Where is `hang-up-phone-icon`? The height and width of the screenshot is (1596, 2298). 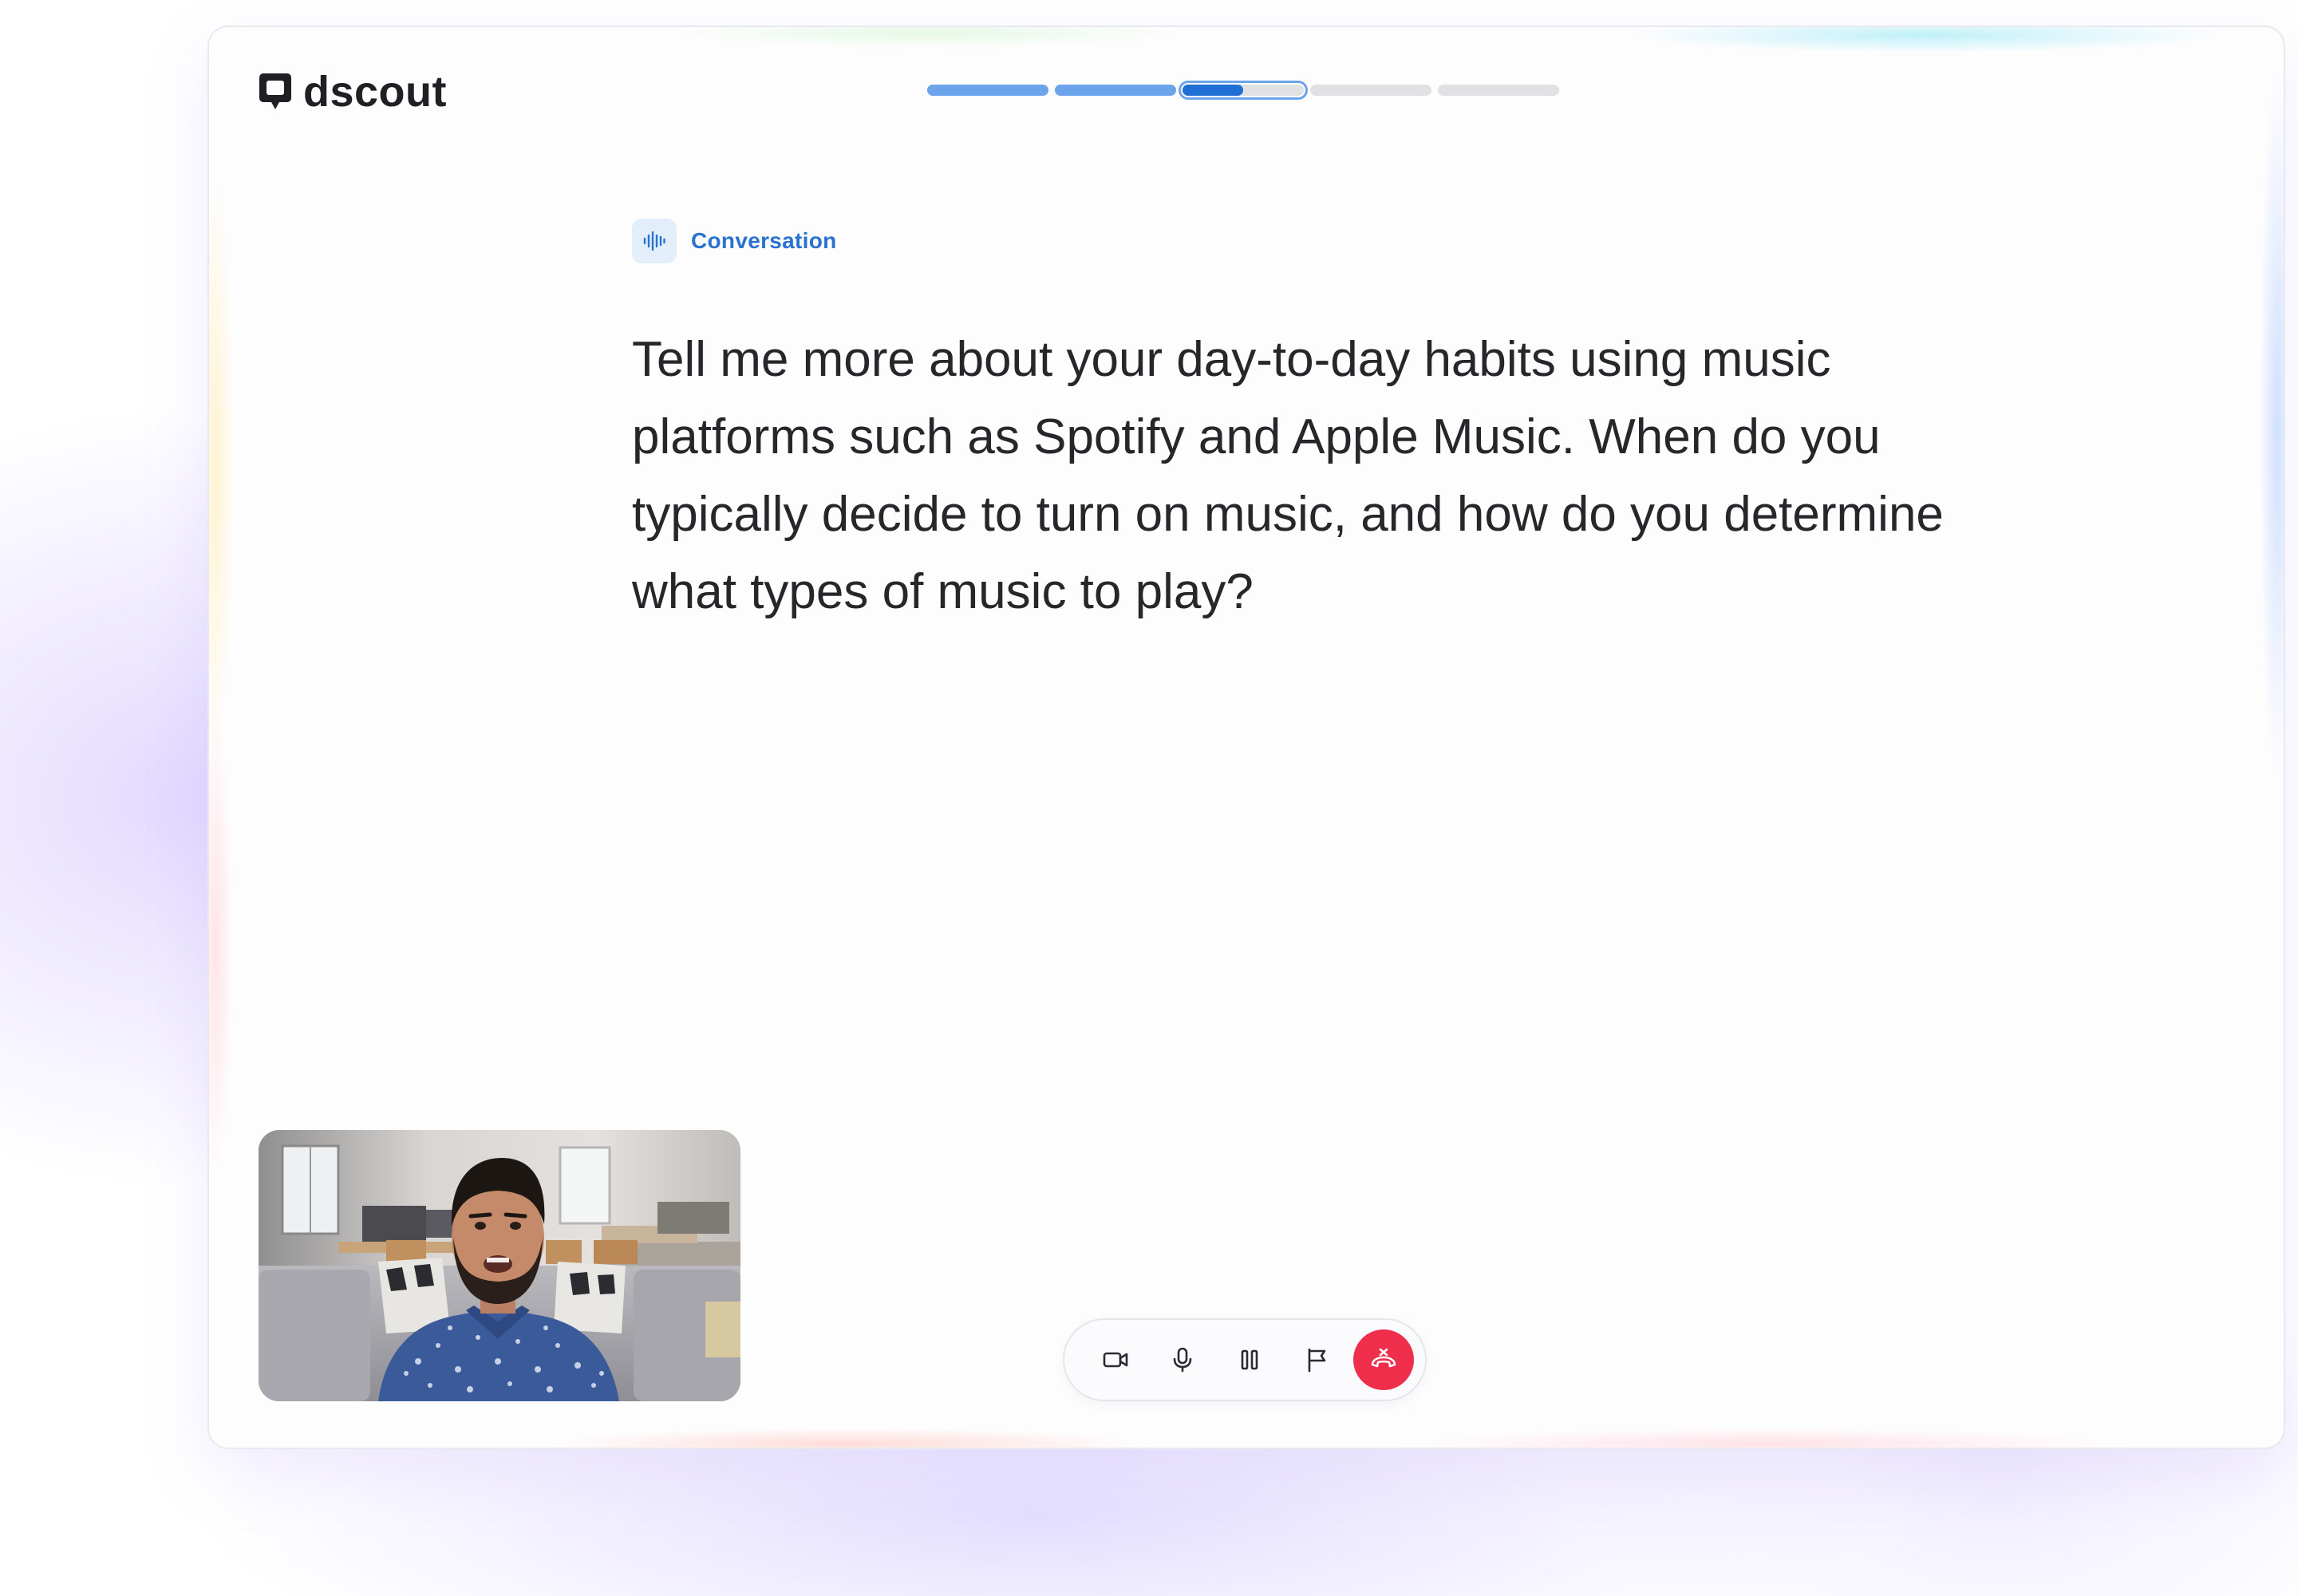 hang-up-phone-icon is located at coordinates (1384, 1358).